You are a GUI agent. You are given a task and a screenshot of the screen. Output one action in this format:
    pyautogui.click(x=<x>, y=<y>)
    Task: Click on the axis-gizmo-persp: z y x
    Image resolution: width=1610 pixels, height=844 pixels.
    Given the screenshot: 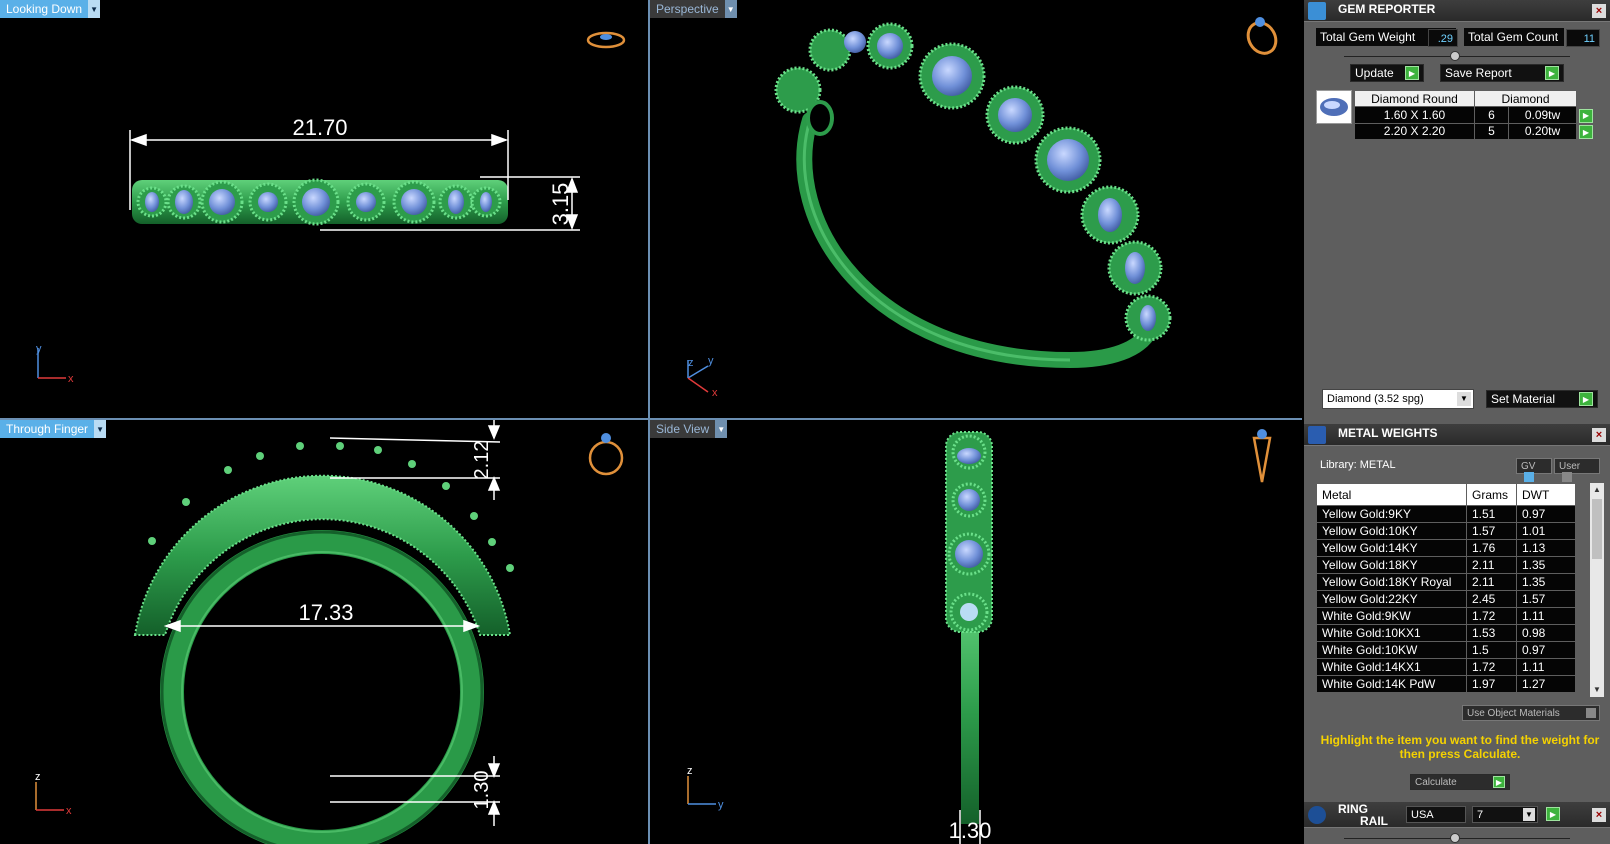 What is the action you would take?
    pyautogui.click(x=702, y=377)
    